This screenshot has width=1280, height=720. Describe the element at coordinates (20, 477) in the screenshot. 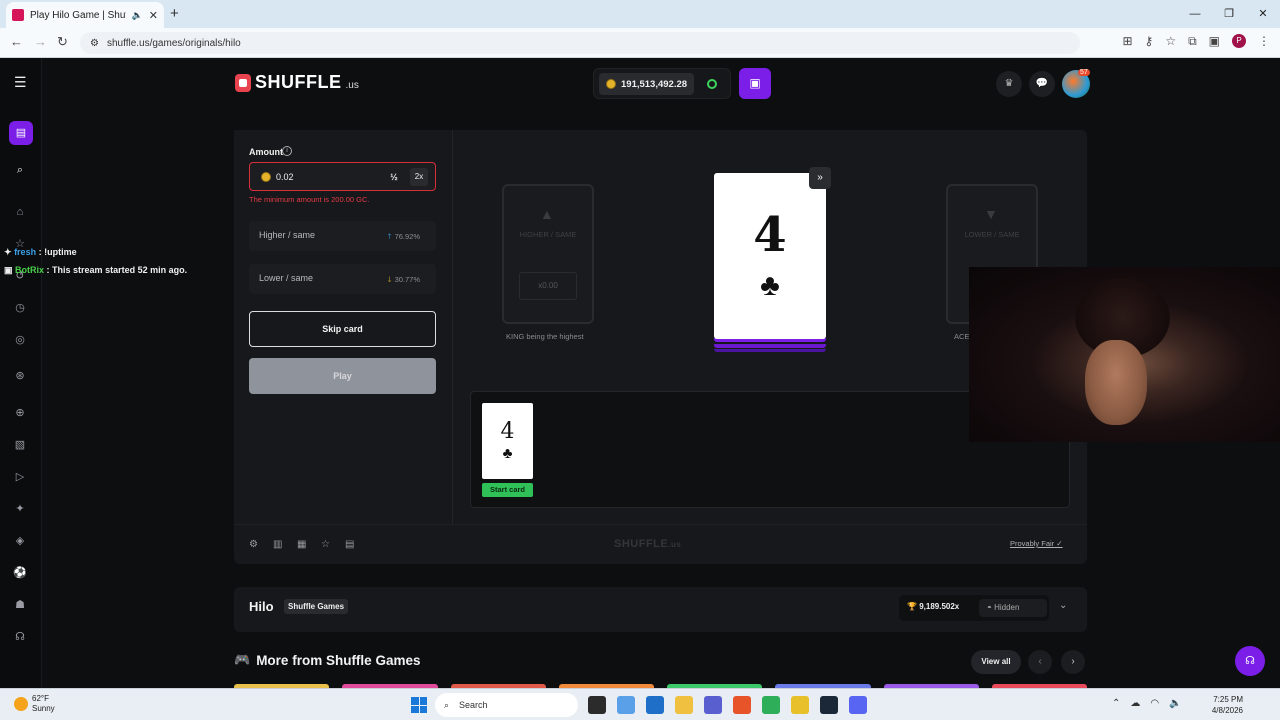

I see `live-icon: ▷` at that location.